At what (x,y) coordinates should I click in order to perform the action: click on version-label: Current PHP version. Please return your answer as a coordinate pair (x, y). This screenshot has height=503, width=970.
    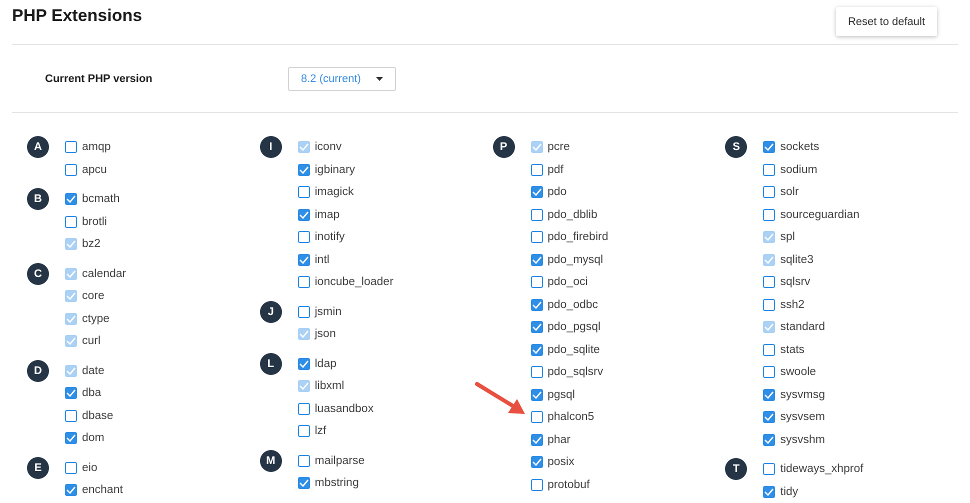
    Looking at the image, I should click on (99, 78).